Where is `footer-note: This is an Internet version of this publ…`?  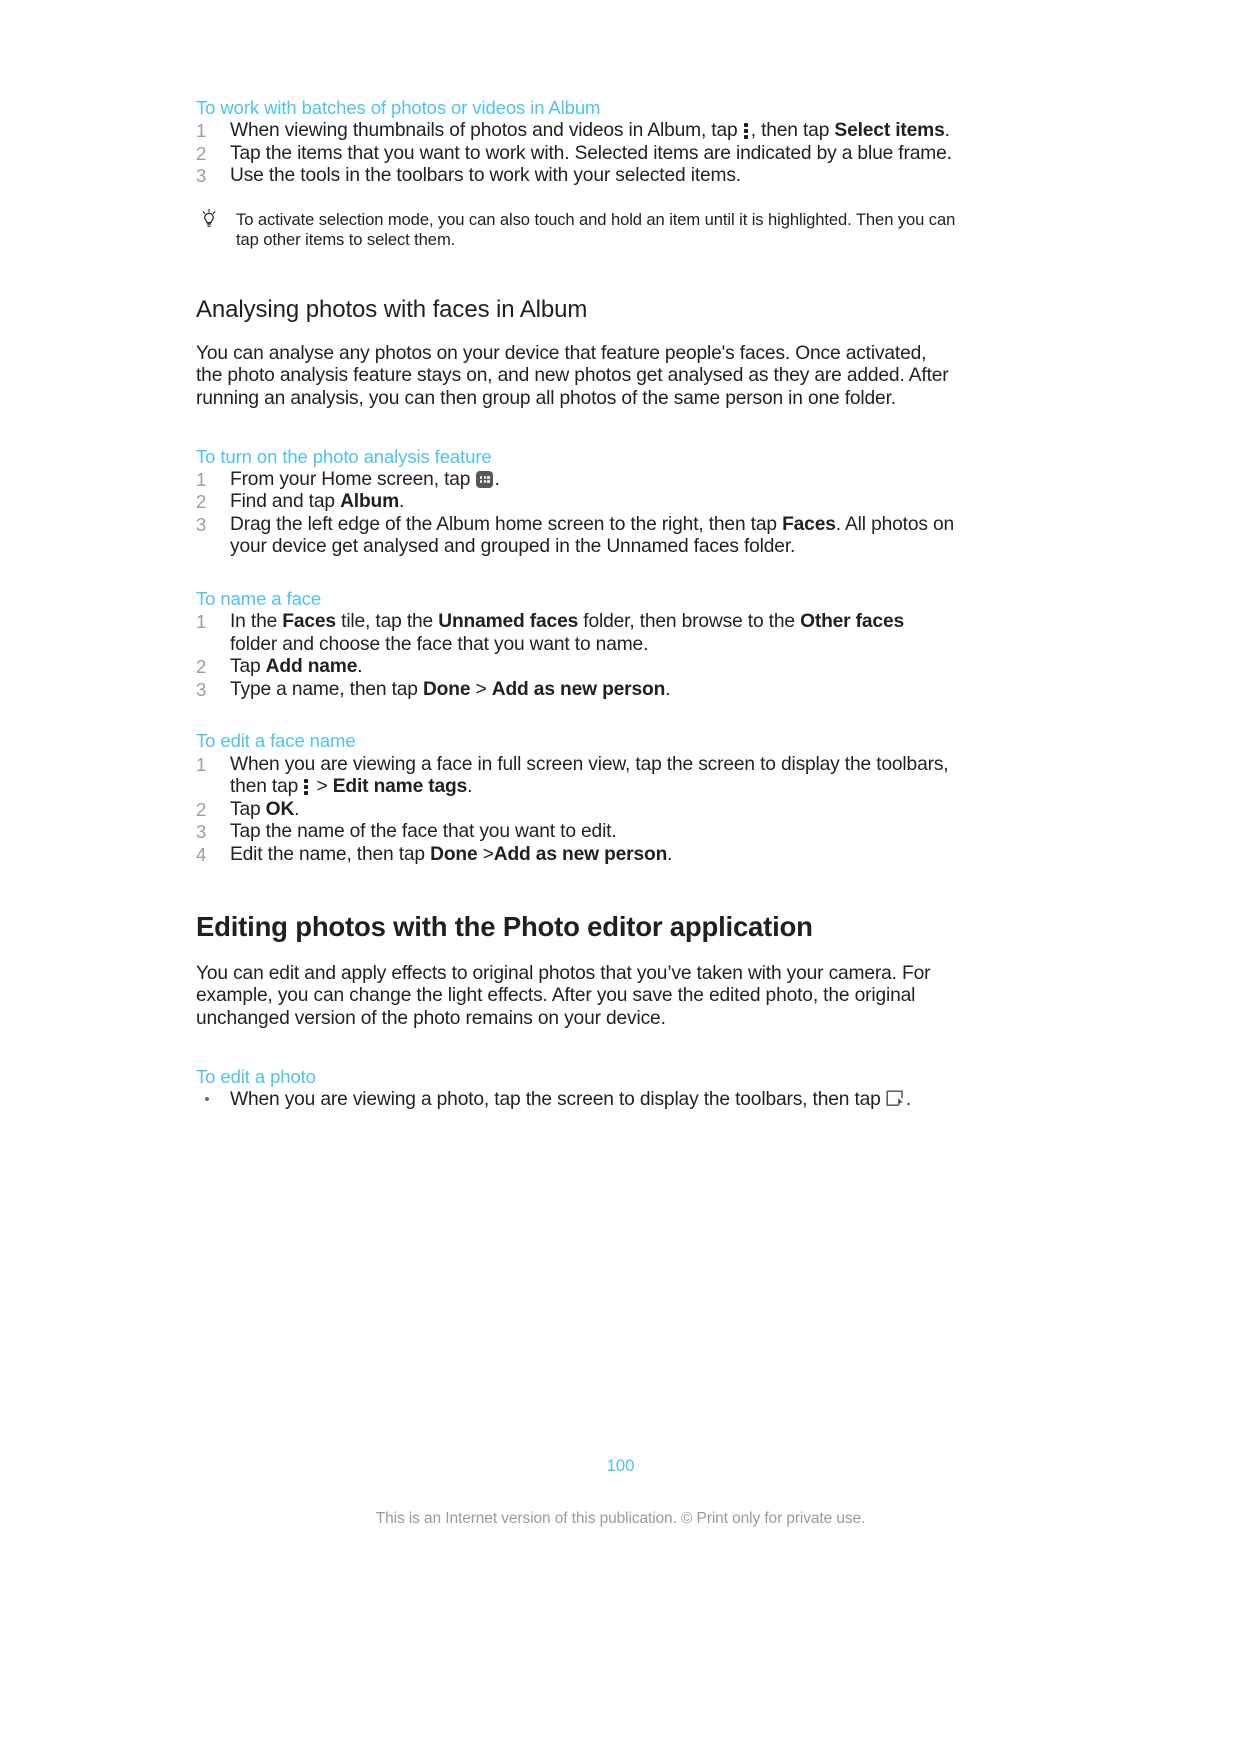 footer-note: This is an Internet version of this publ… is located at coordinates (620, 1518).